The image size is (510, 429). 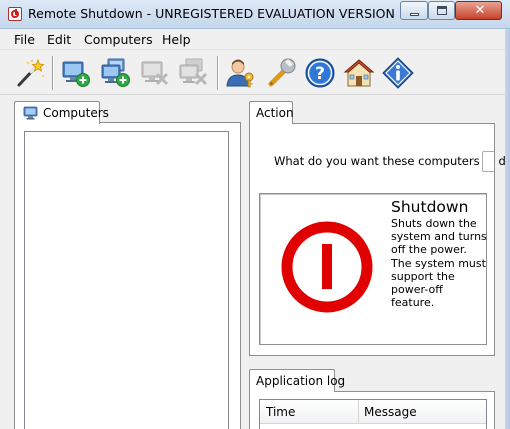 I want to click on wrench-icon, so click(x=282, y=72).